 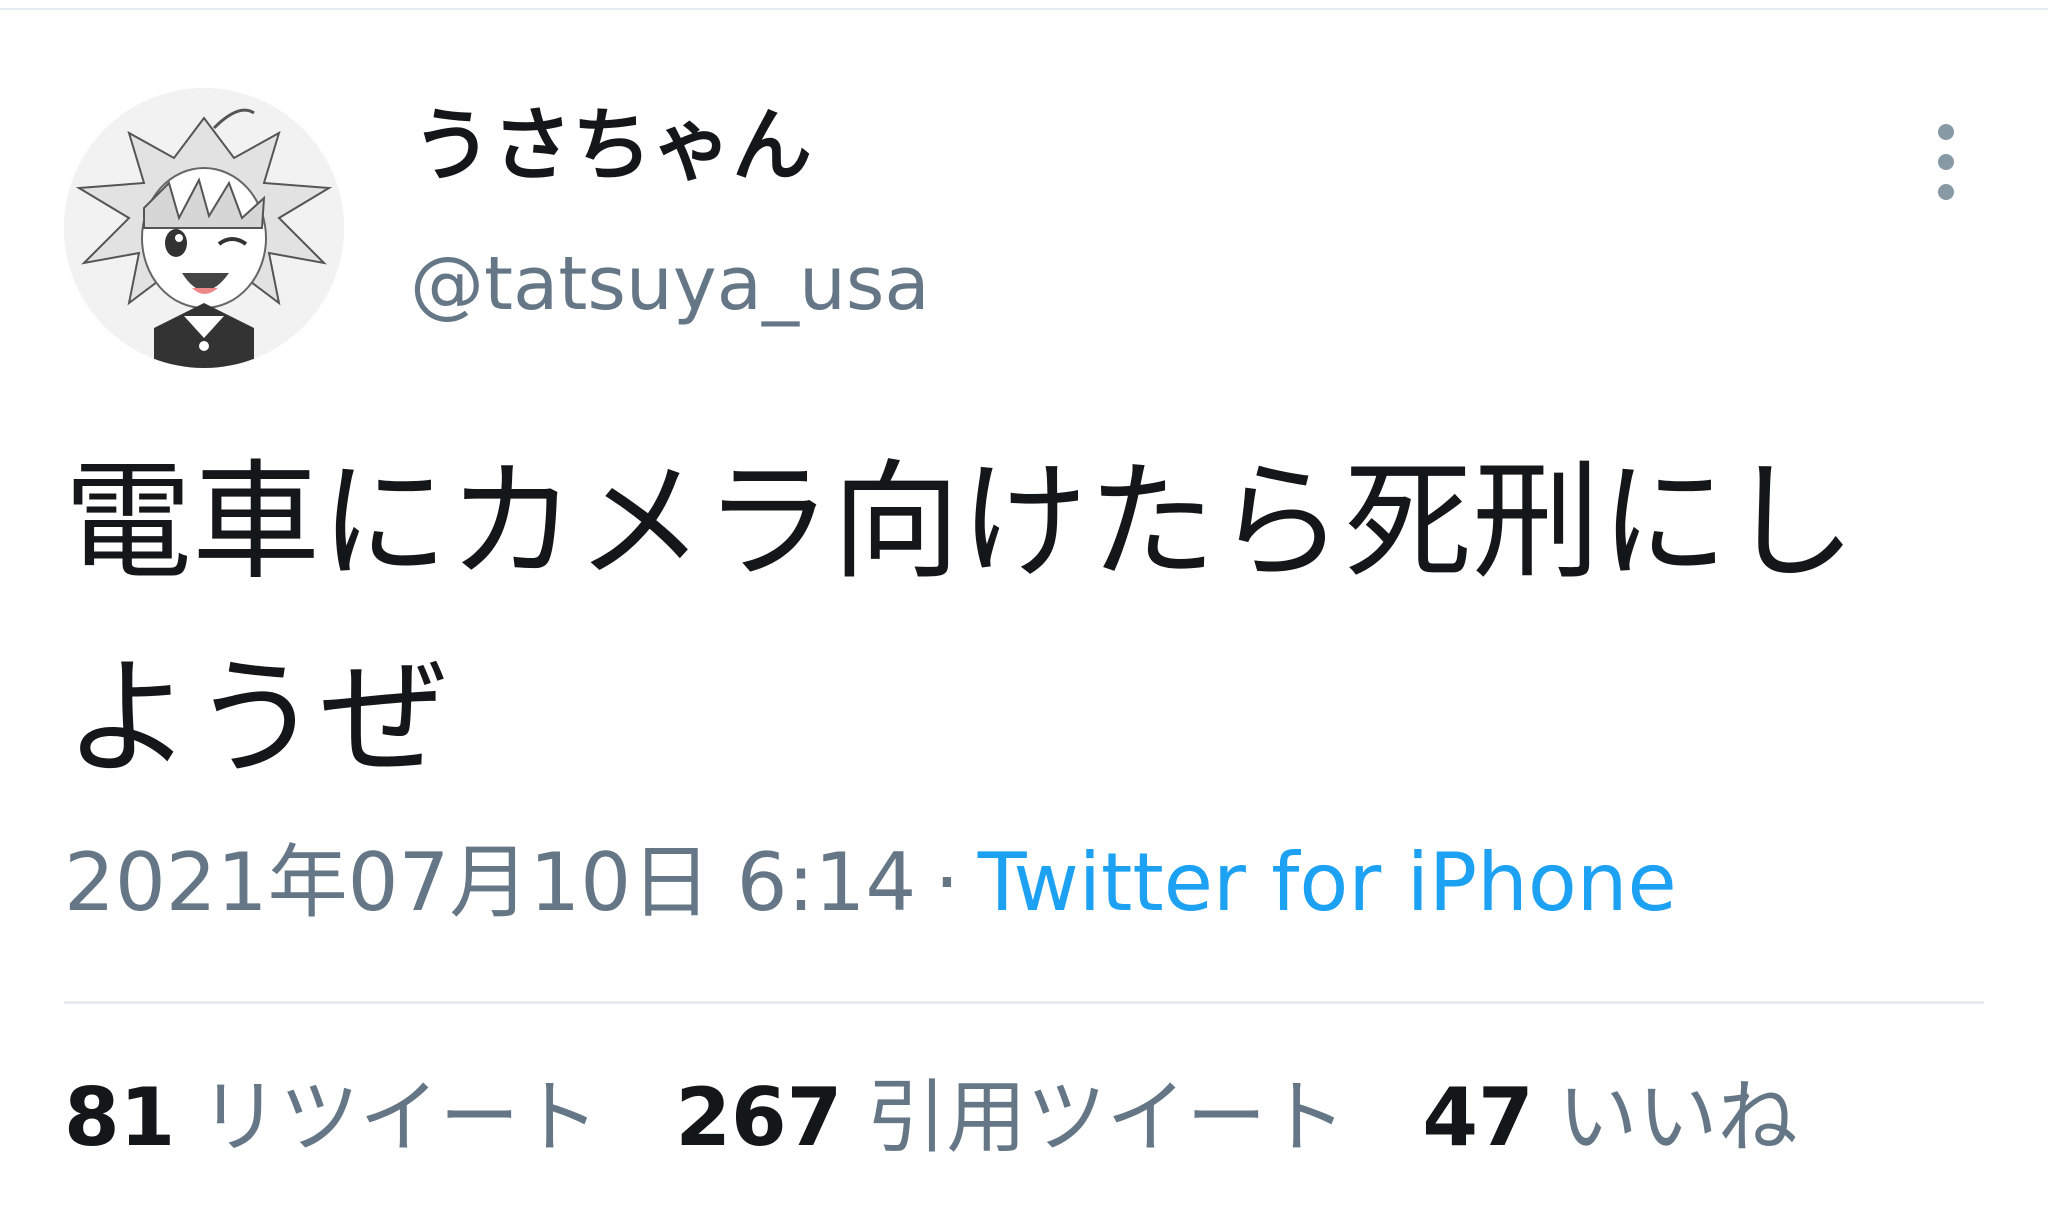 What do you see at coordinates (490, 882) in the screenshot?
I see `tweet-timestamp: 2021年07月10日 6:14` at bounding box center [490, 882].